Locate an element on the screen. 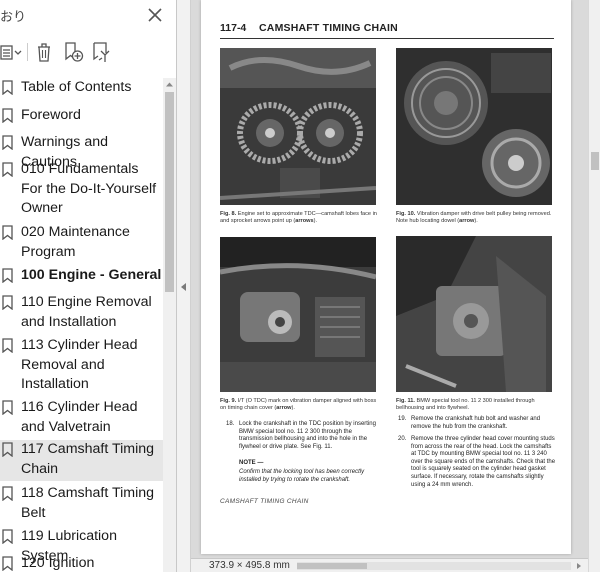 The width and height of the screenshot is (600, 572). figure-9-photo is located at coordinates (298, 314).